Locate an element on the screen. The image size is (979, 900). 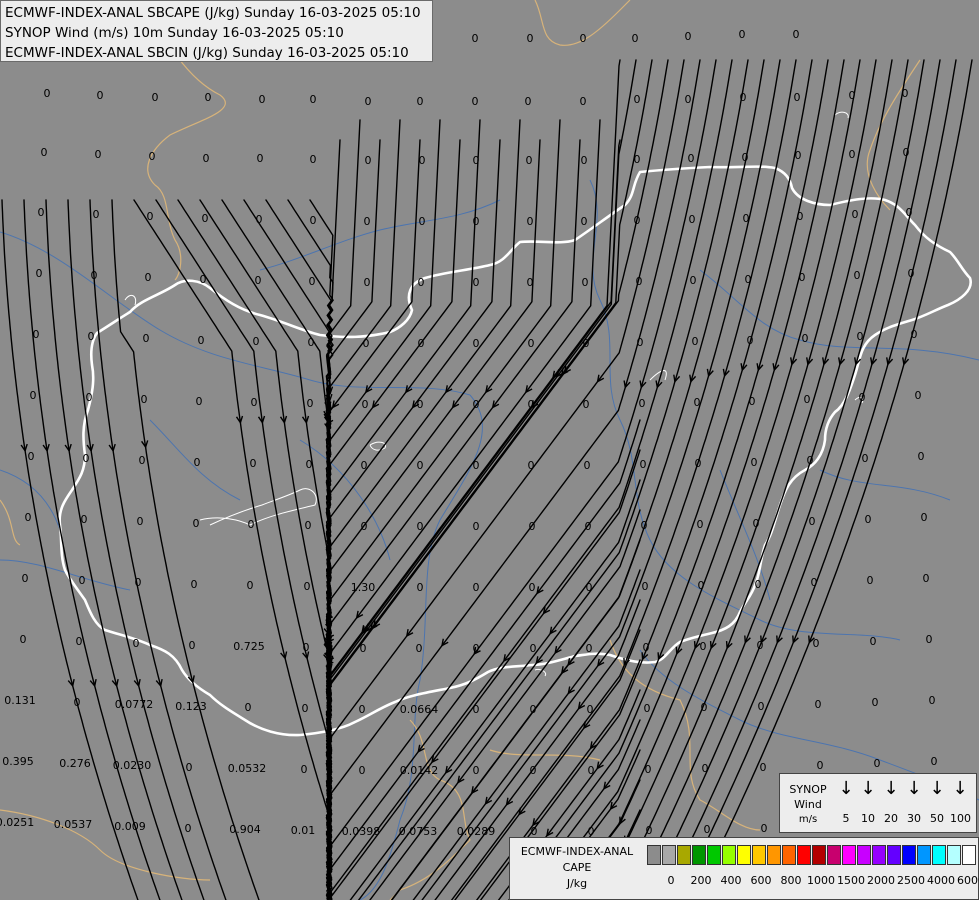
wind-speed-legend: SYNOP Wind m/s ↓ 5 ↓ 10 ↓ 20 ↓ 30 ↓ 50 ↓ 100 is located at coordinates (878, 803).